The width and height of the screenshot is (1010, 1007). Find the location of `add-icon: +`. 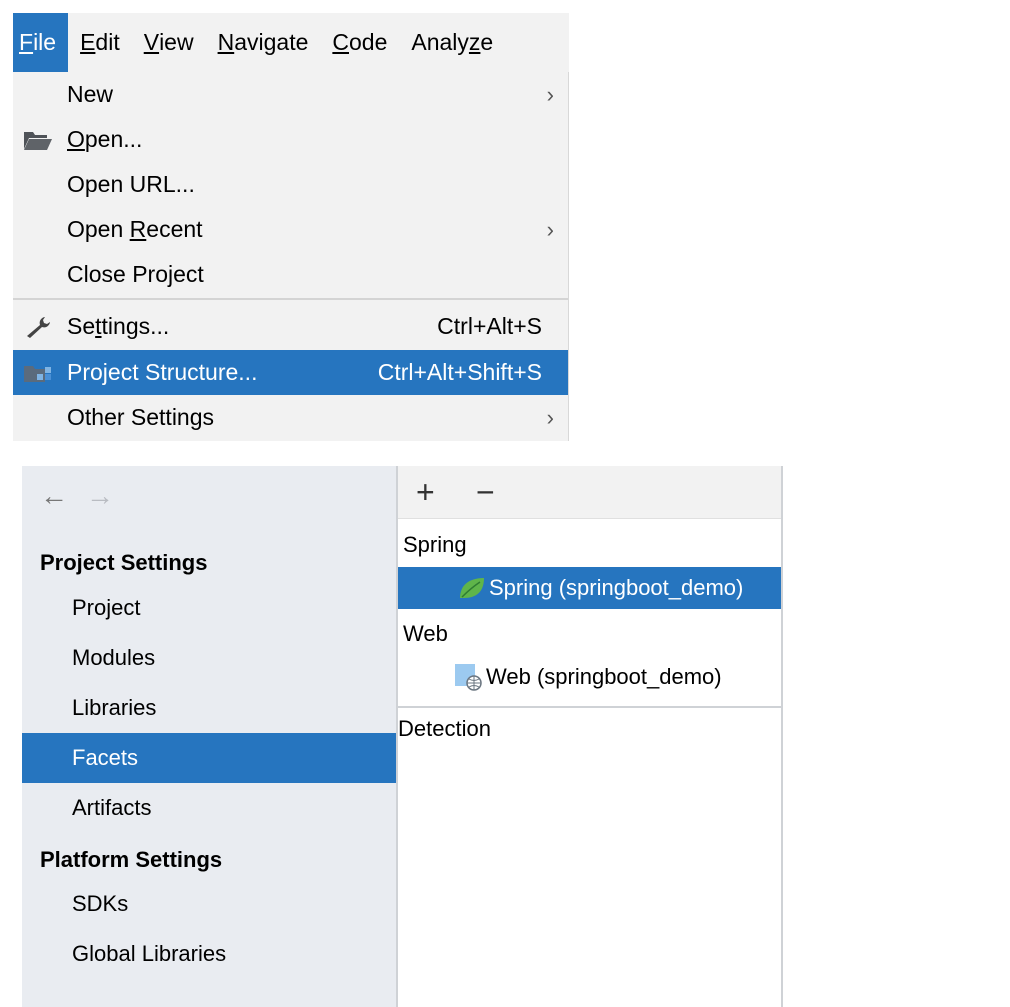

add-icon: + is located at coordinates (425, 492).